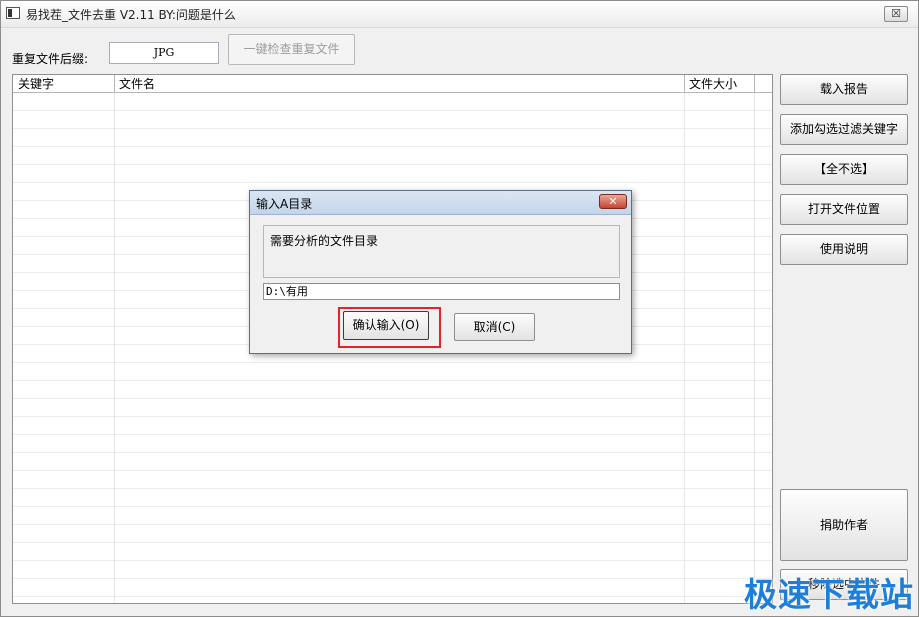 Image resolution: width=919 pixels, height=617 pixels. I want to click on check-duplicates-button: 一键检查重复文件, so click(291, 49).